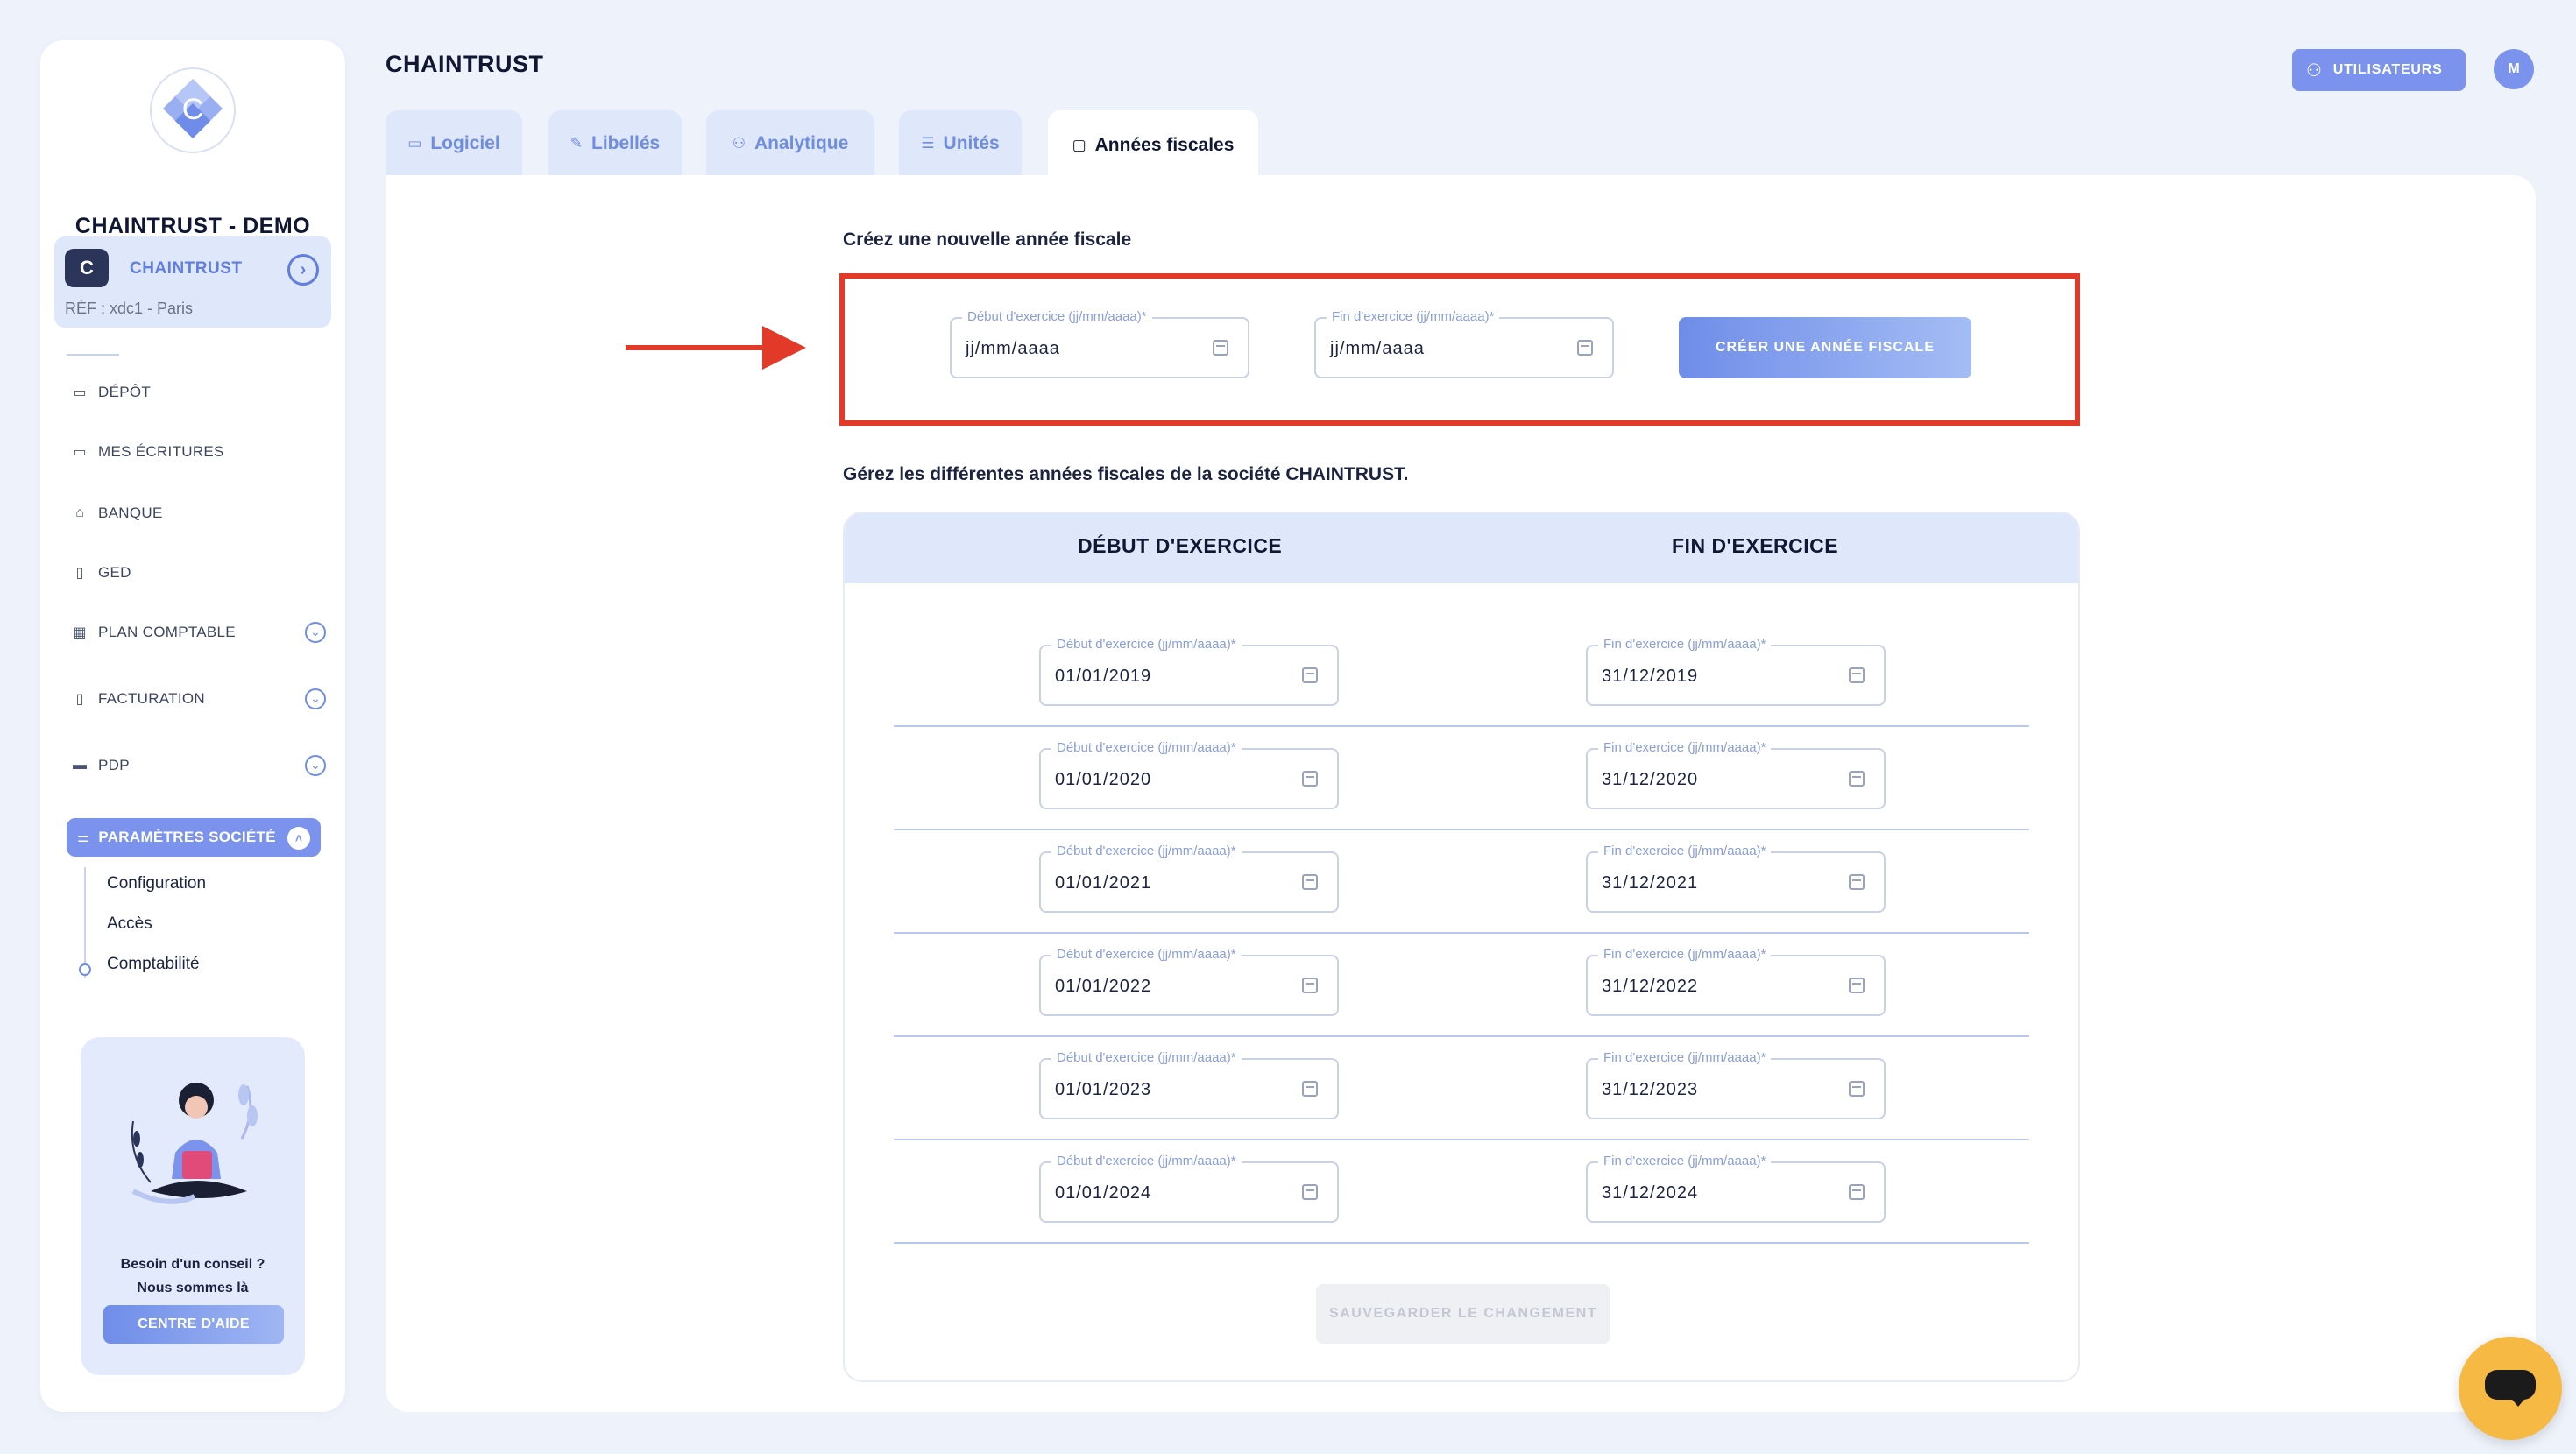  Describe the element at coordinates (203, 513) in the screenshot. I see `sidebar-item-banque: ⌂ BANQUE` at that location.